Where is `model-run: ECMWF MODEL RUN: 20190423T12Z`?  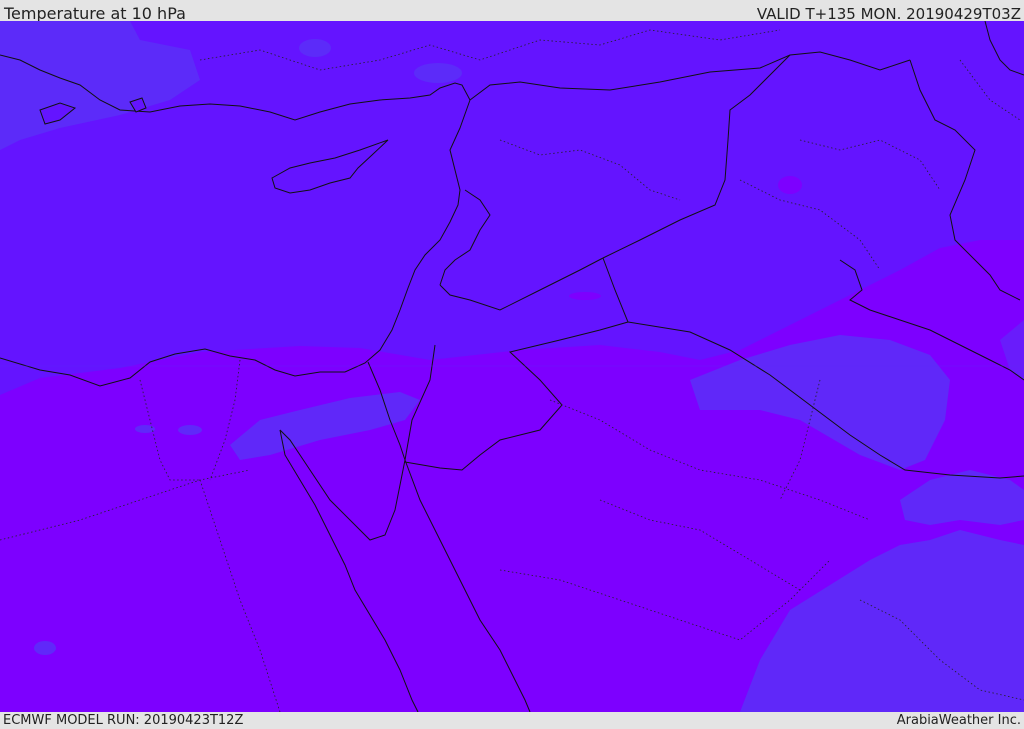 model-run: ECMWF MODEL RUN: 20190423T12Z is located at coordinates (123, 720).